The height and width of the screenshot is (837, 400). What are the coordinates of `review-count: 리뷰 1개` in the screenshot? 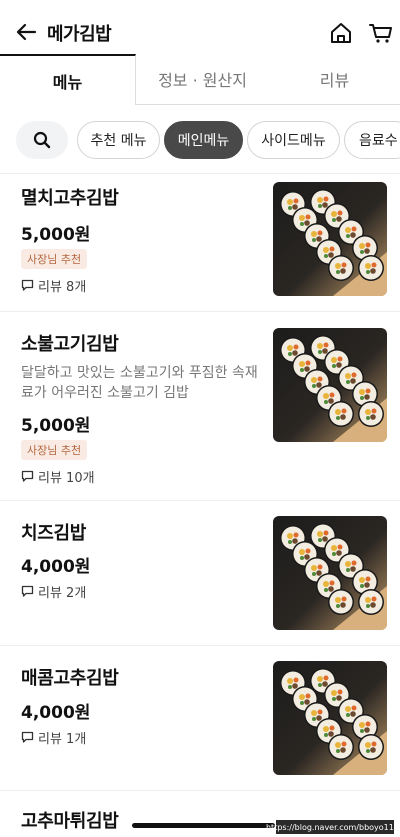 It's located at (53, 737).